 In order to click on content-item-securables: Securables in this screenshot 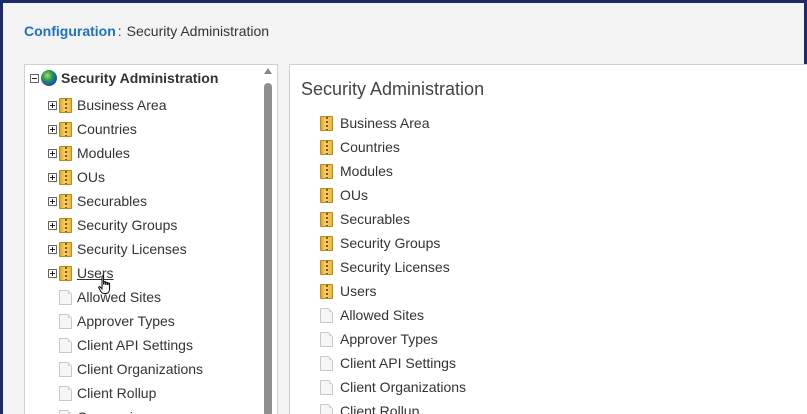, I will do `click(393, 219)`.